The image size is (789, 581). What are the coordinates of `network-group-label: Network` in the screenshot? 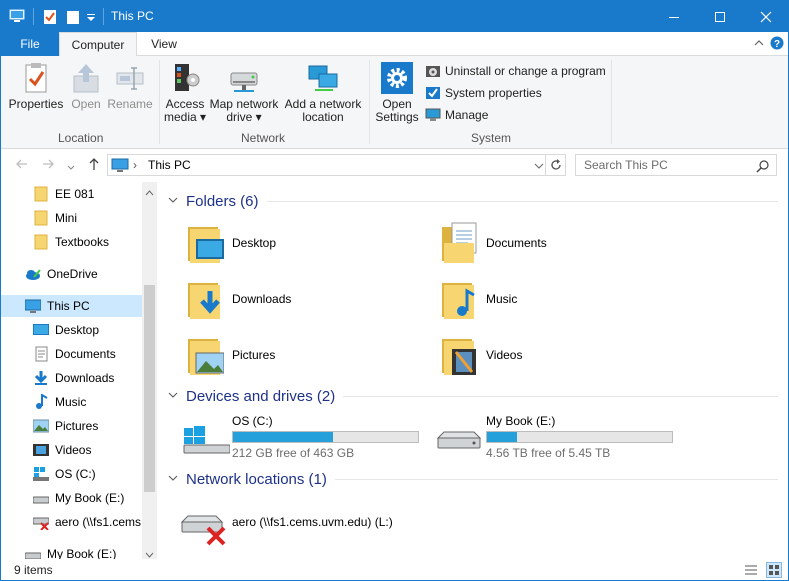 It's located at (263, 138).